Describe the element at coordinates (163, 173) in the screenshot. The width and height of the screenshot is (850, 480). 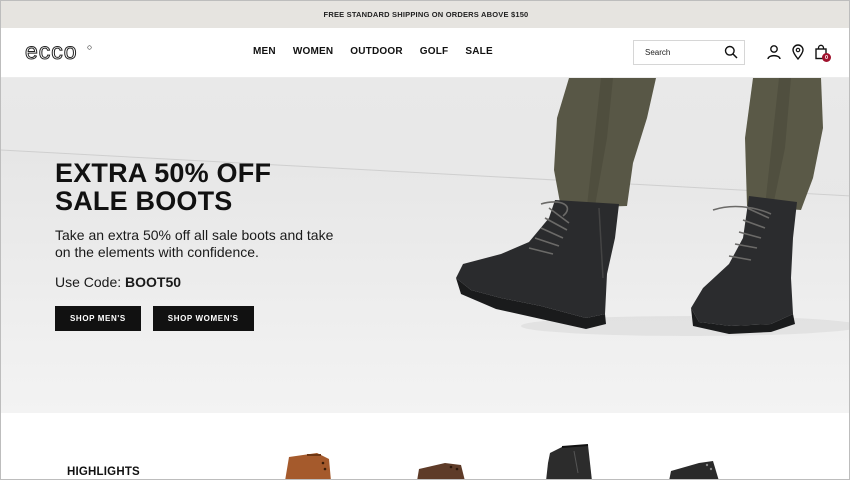
I see `hero-headline-line1: EXTRA 50% OFF` at that location.